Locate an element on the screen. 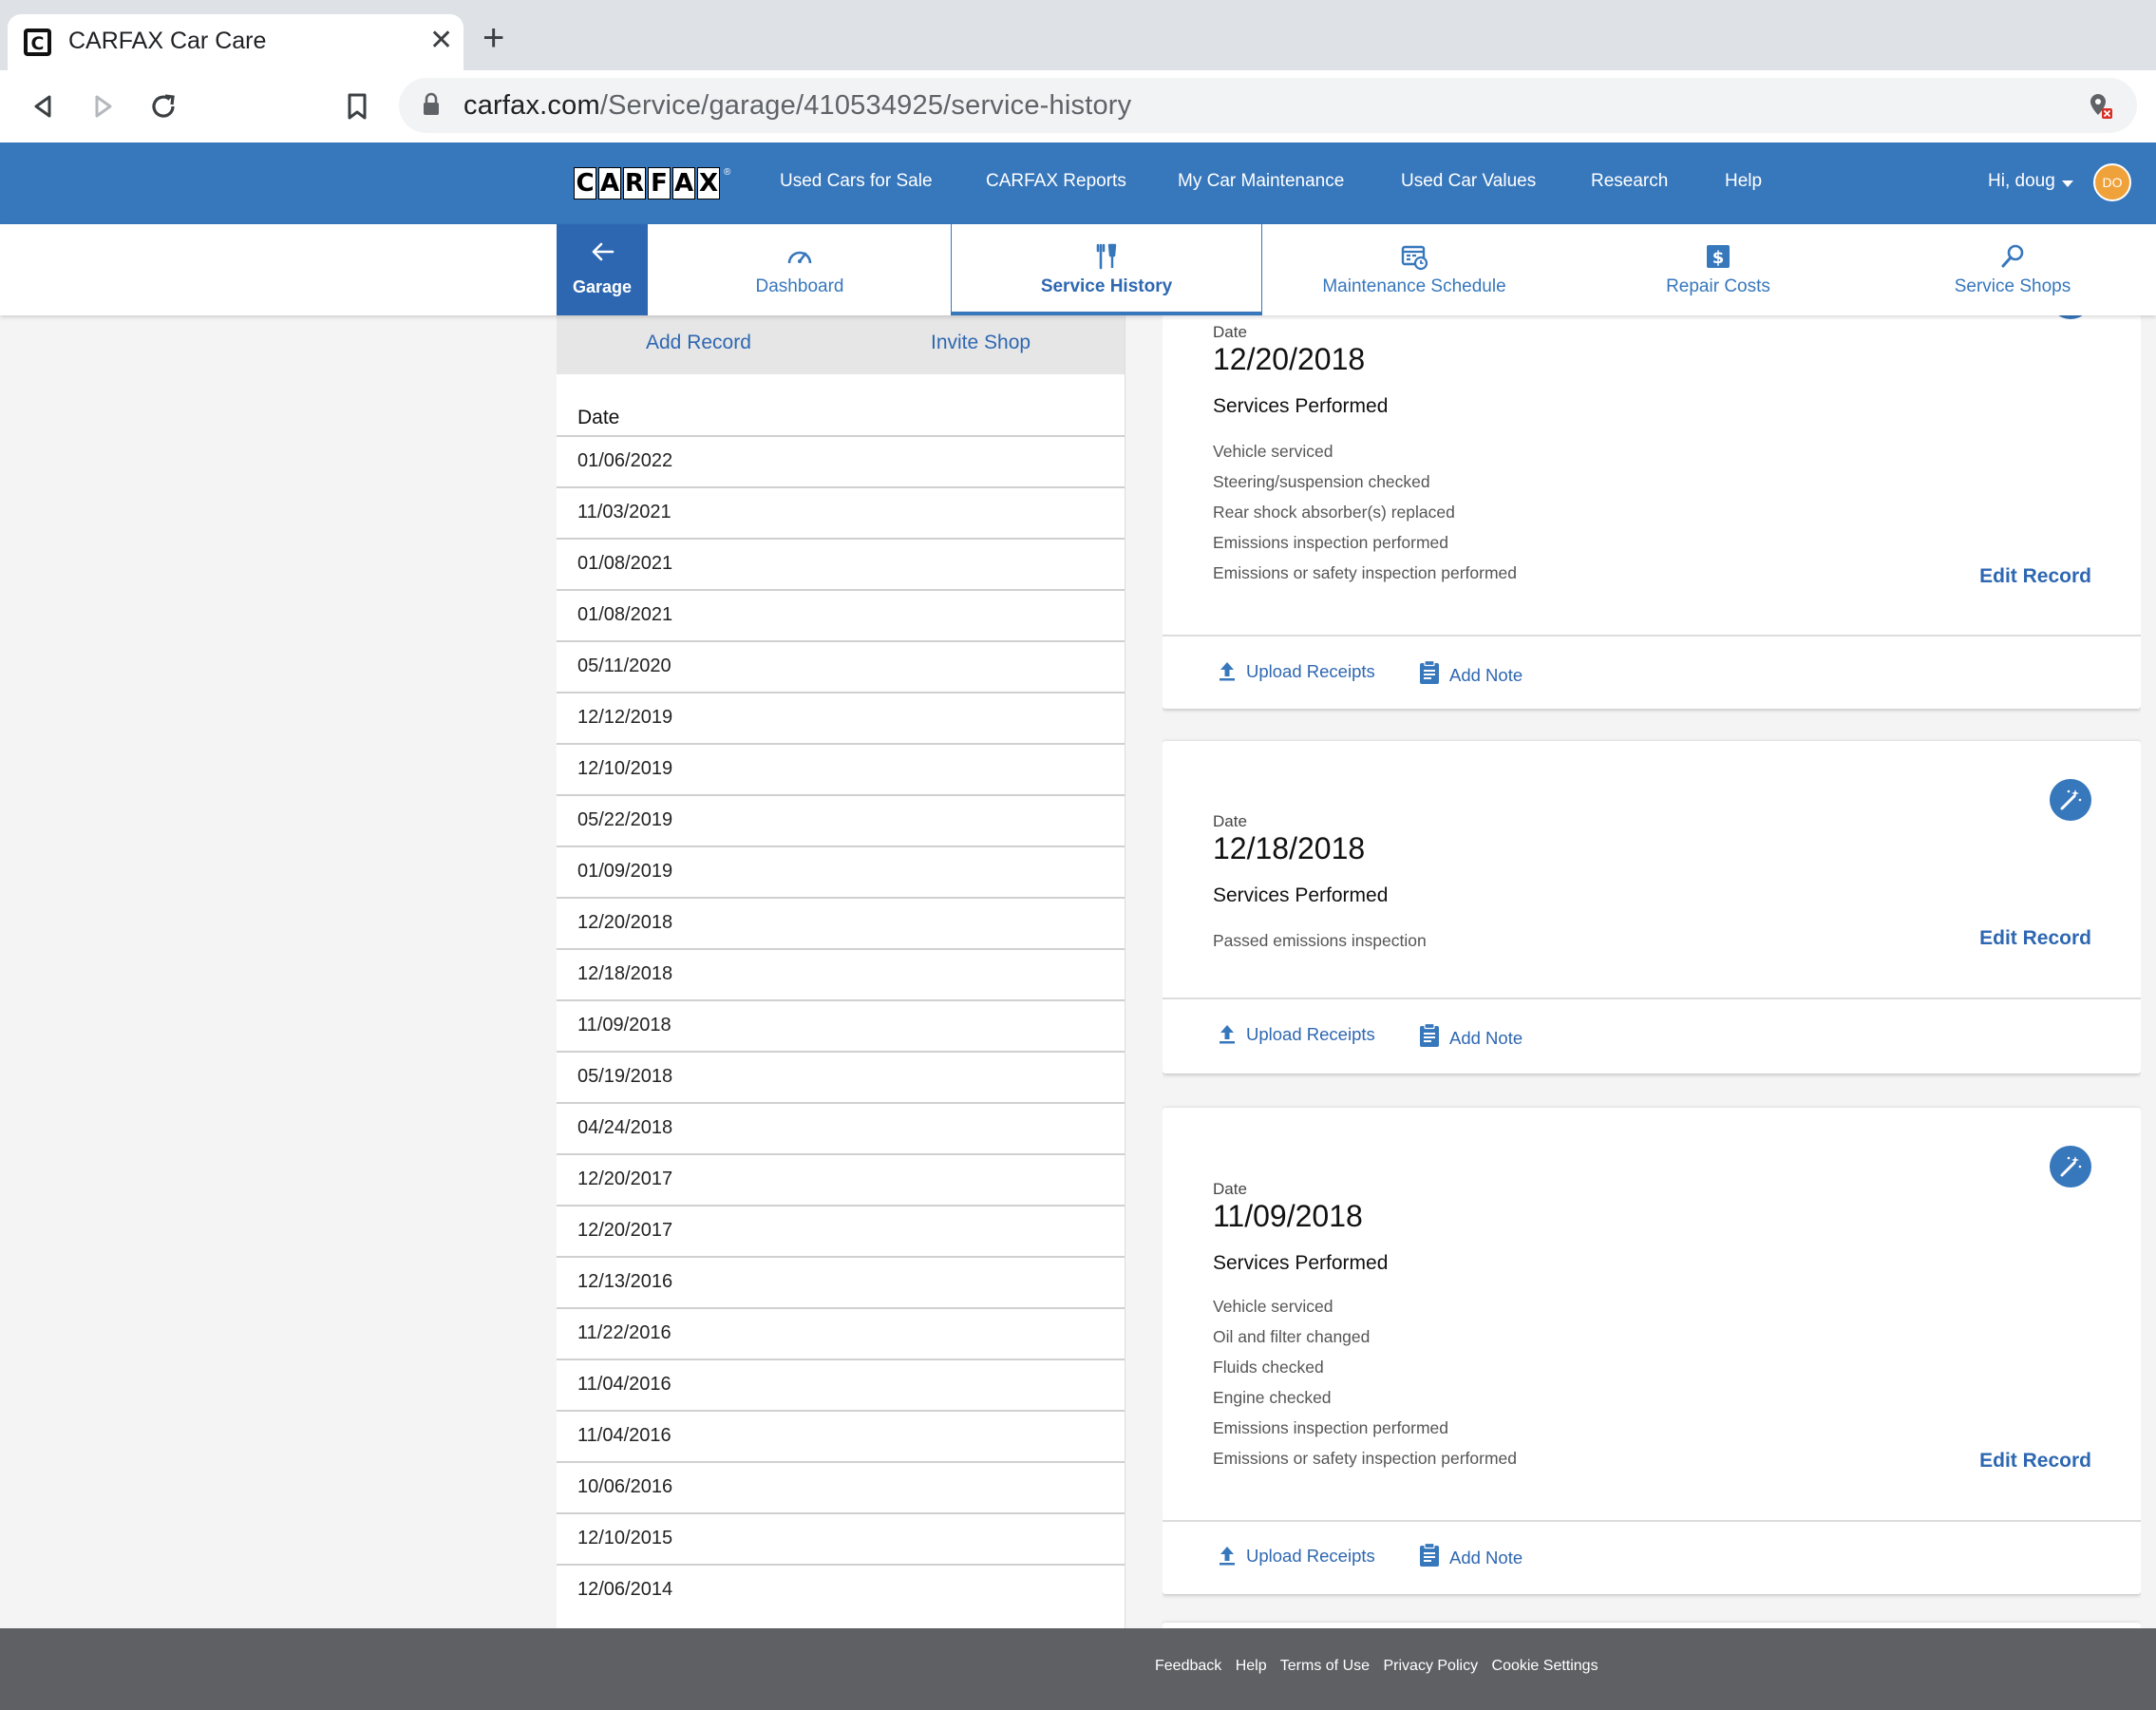 The image size is (2156, 1710). nav-used-cars: Used Cars for Sale is located at coordinates (856, 181).